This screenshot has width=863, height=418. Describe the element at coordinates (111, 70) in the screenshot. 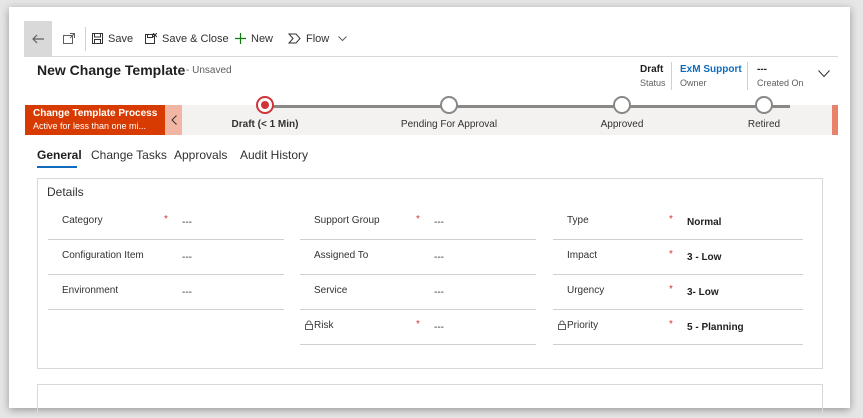

I see `record-title: New Change Template` at that location.